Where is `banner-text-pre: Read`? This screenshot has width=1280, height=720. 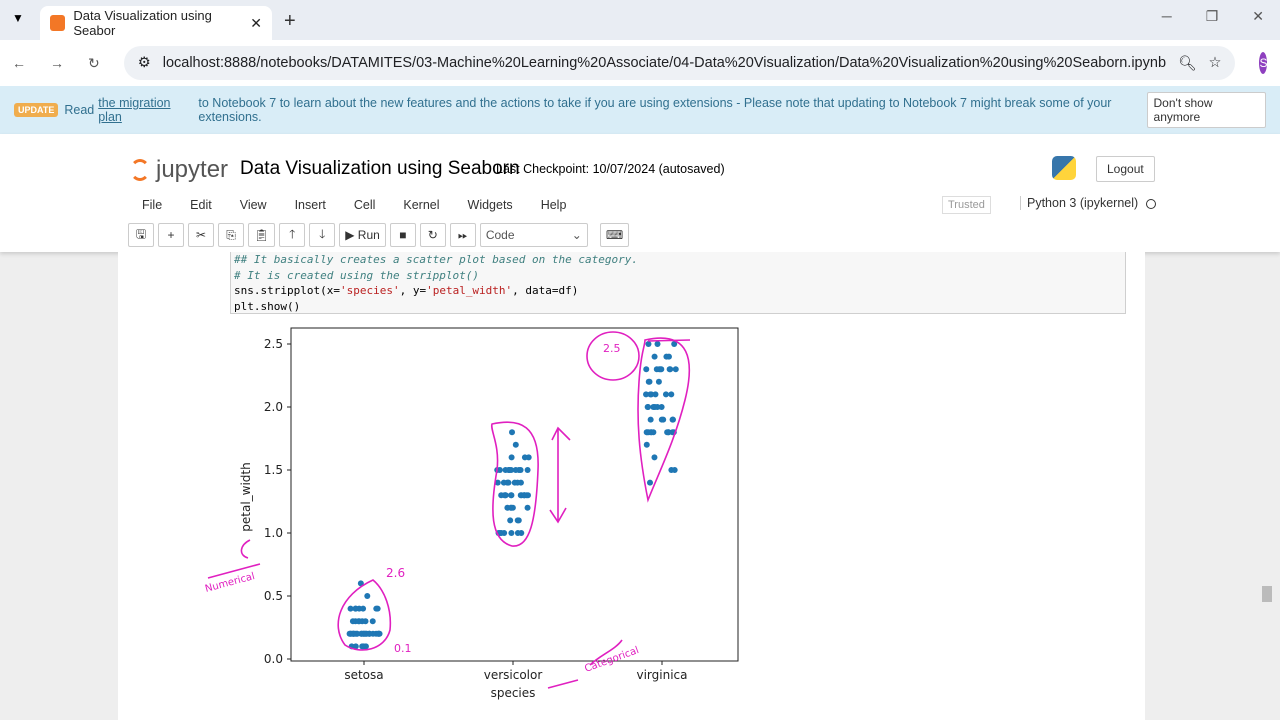 banner-text-pre: Read is located at coordinates (79, 110).